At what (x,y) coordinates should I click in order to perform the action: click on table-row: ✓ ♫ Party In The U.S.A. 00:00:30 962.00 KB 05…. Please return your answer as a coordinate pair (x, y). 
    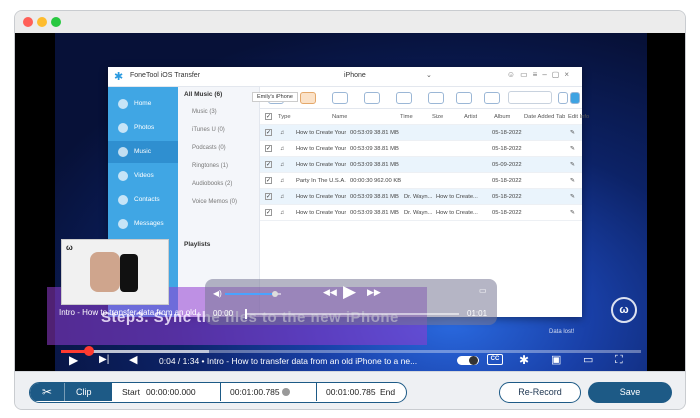
    Looking at the image, I should click on (421, 181).